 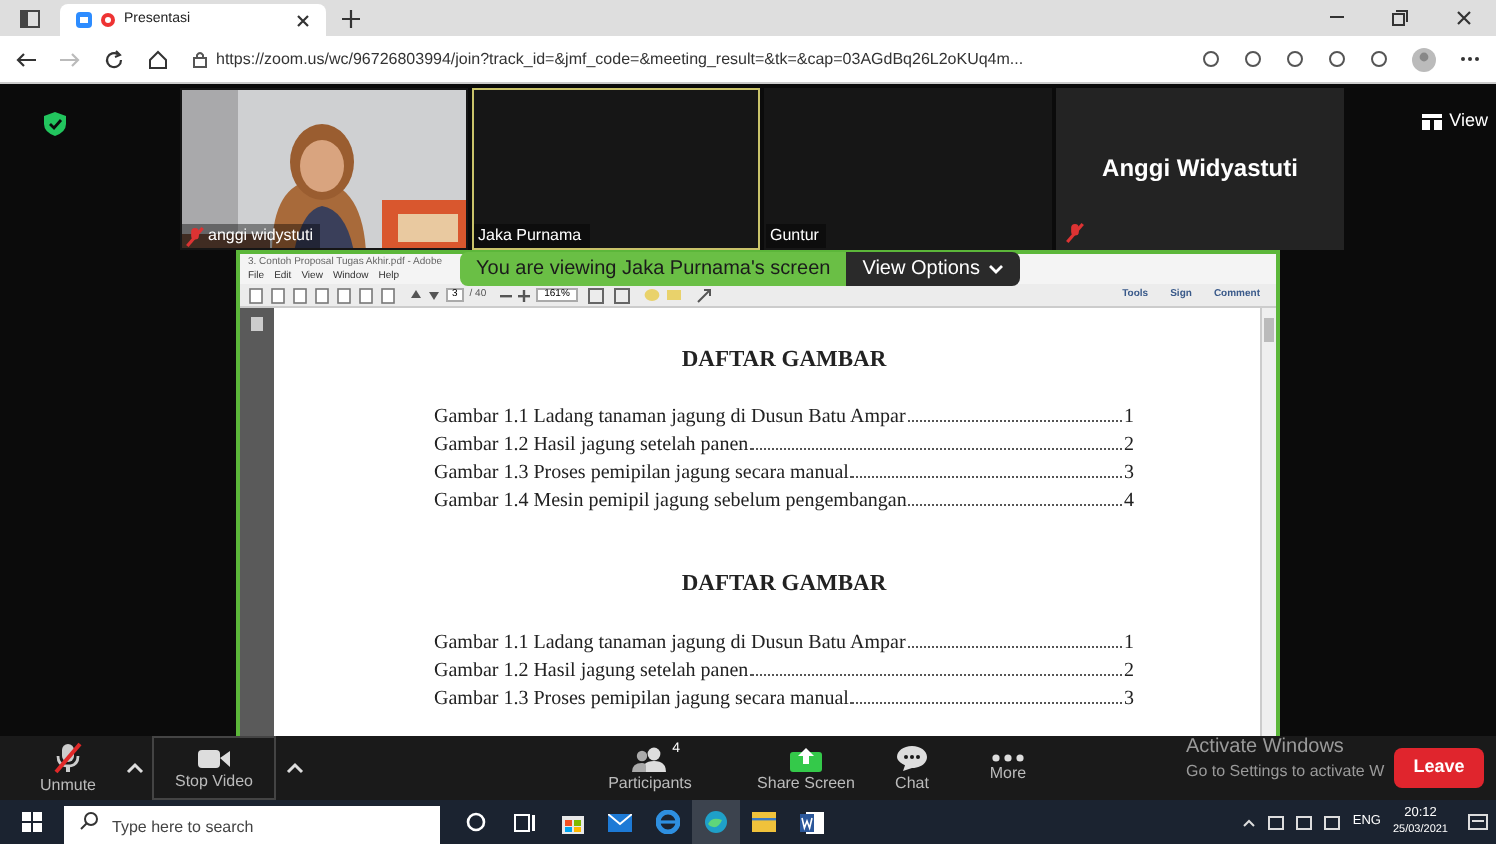 I want to click on scrollbar-thumb, so click(x=1269, y=330).